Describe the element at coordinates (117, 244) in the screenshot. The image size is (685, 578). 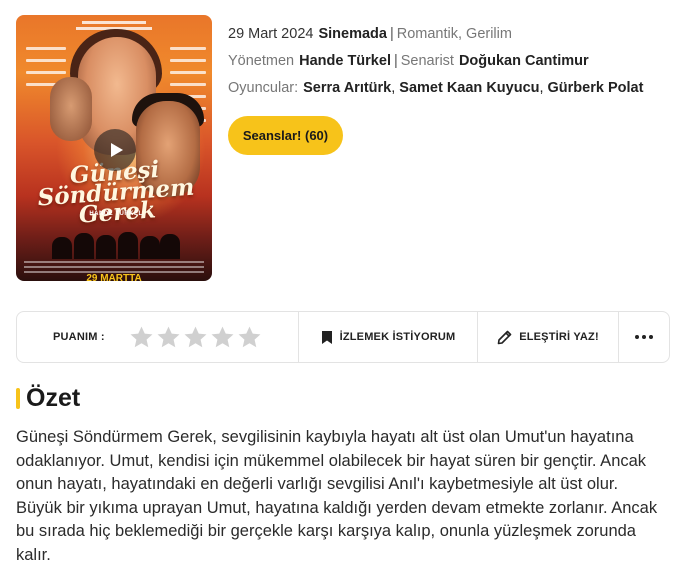
I see `poster-silhouettes` at that location.